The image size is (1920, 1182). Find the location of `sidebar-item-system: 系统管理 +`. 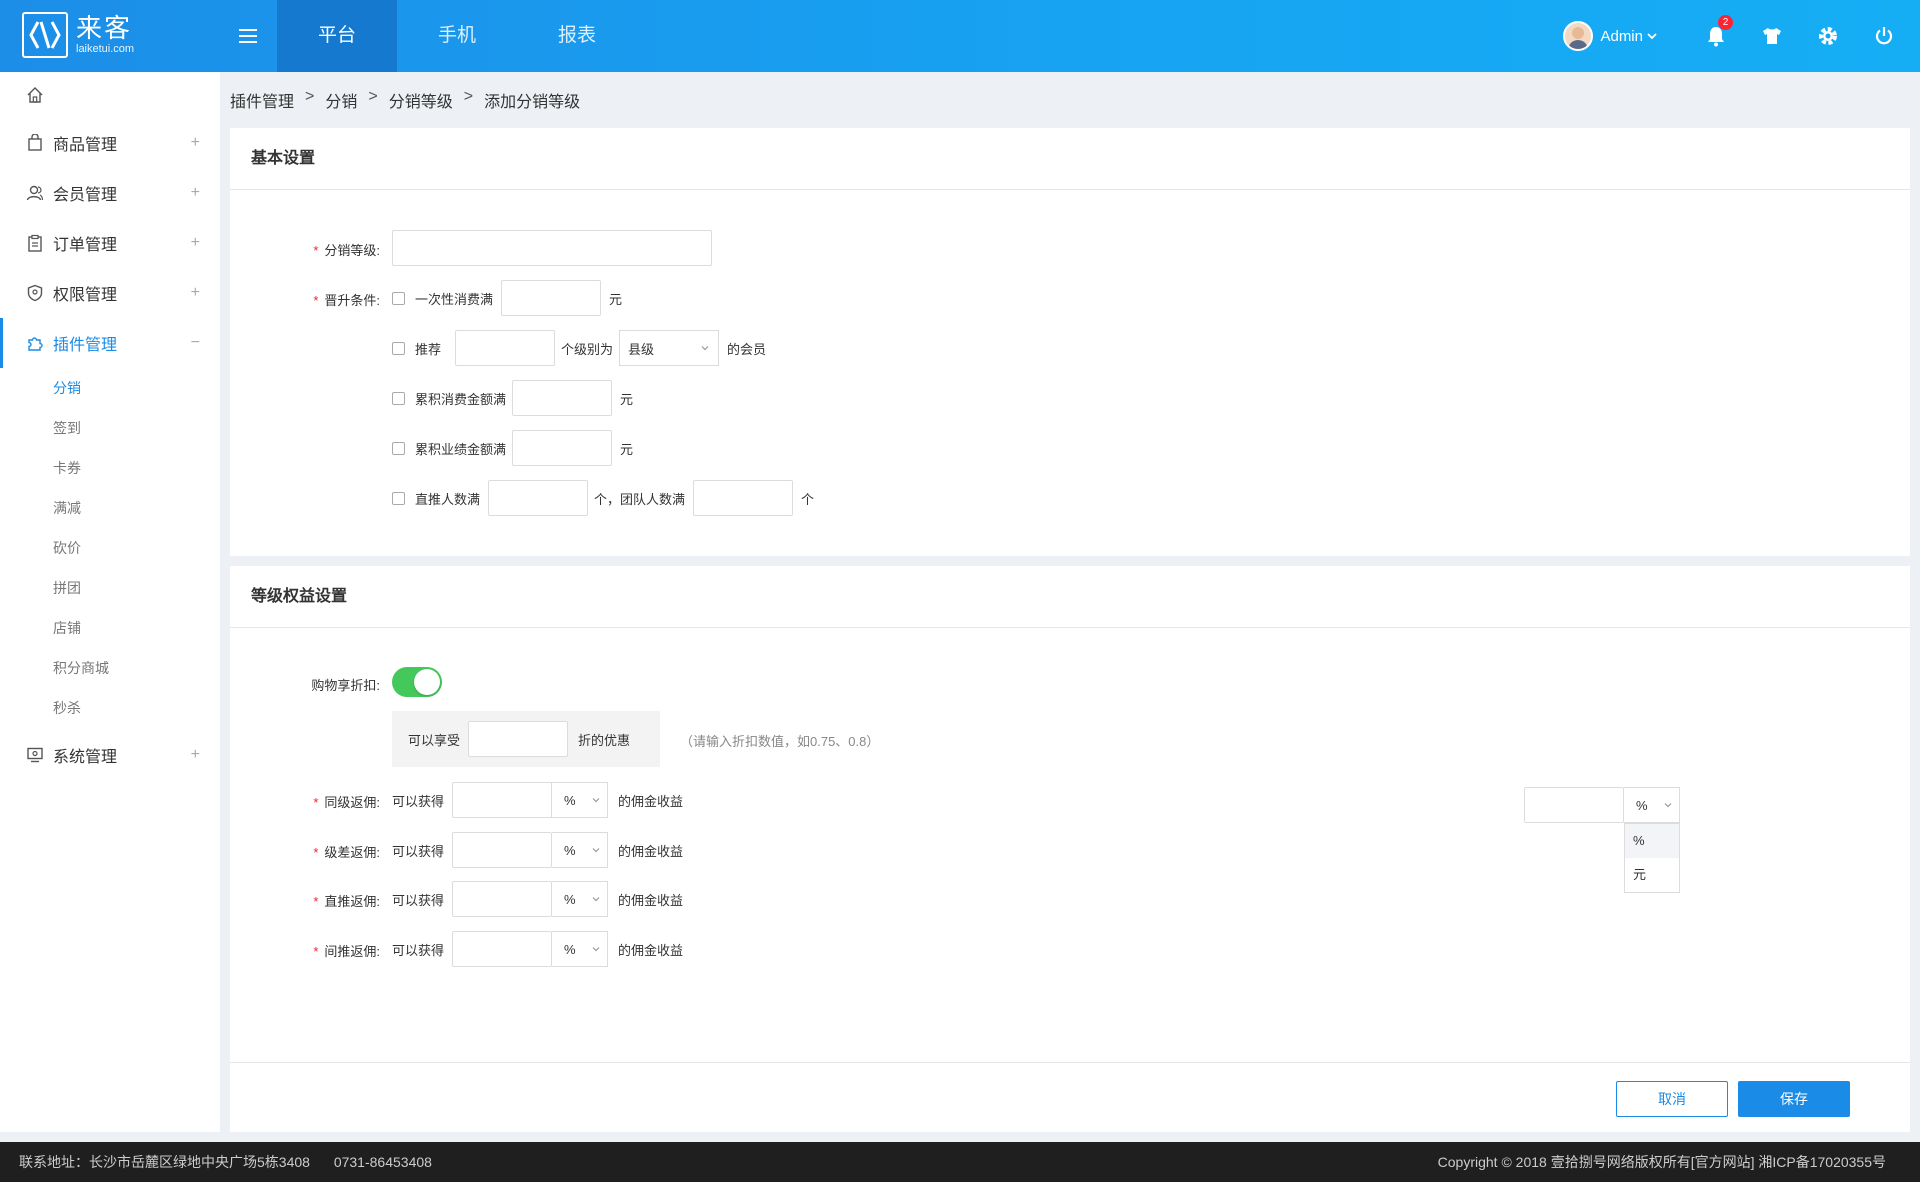

sidebar-item-system: 系统管理 + is located at coordinates (110, 755).